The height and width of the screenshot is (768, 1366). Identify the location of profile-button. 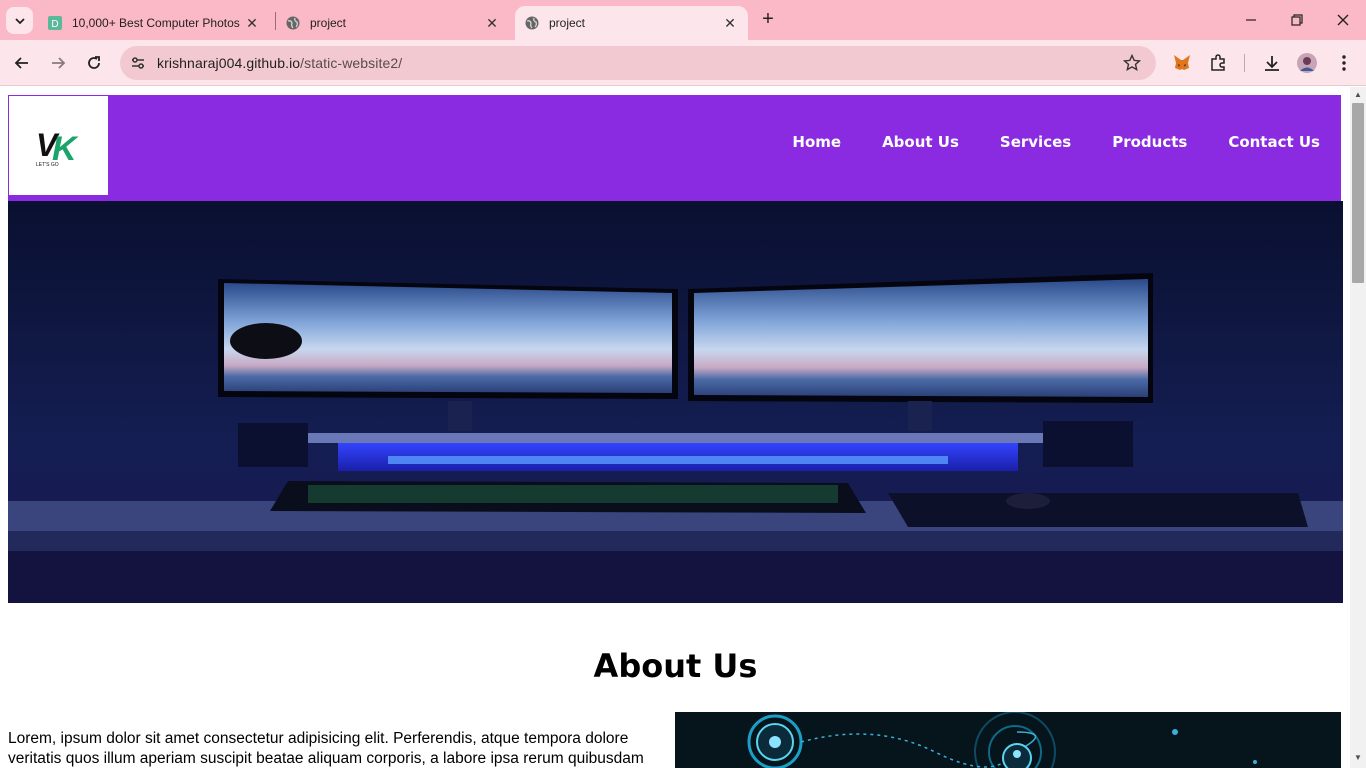
(1307, 63).